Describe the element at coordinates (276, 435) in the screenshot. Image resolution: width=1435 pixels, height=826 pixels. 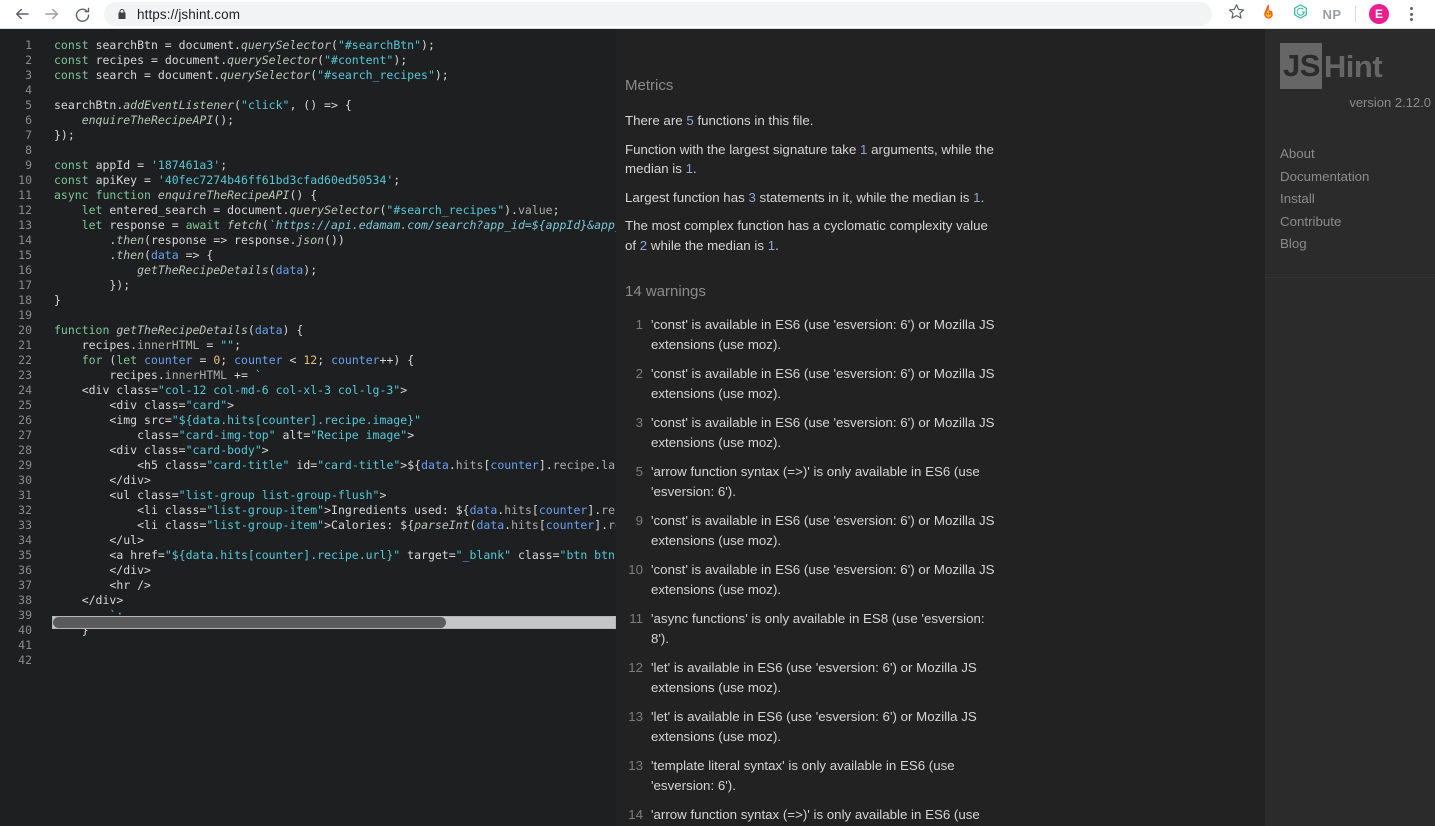
I see `code-line: class="card-img-top" alt="Recipe image">` at that location.